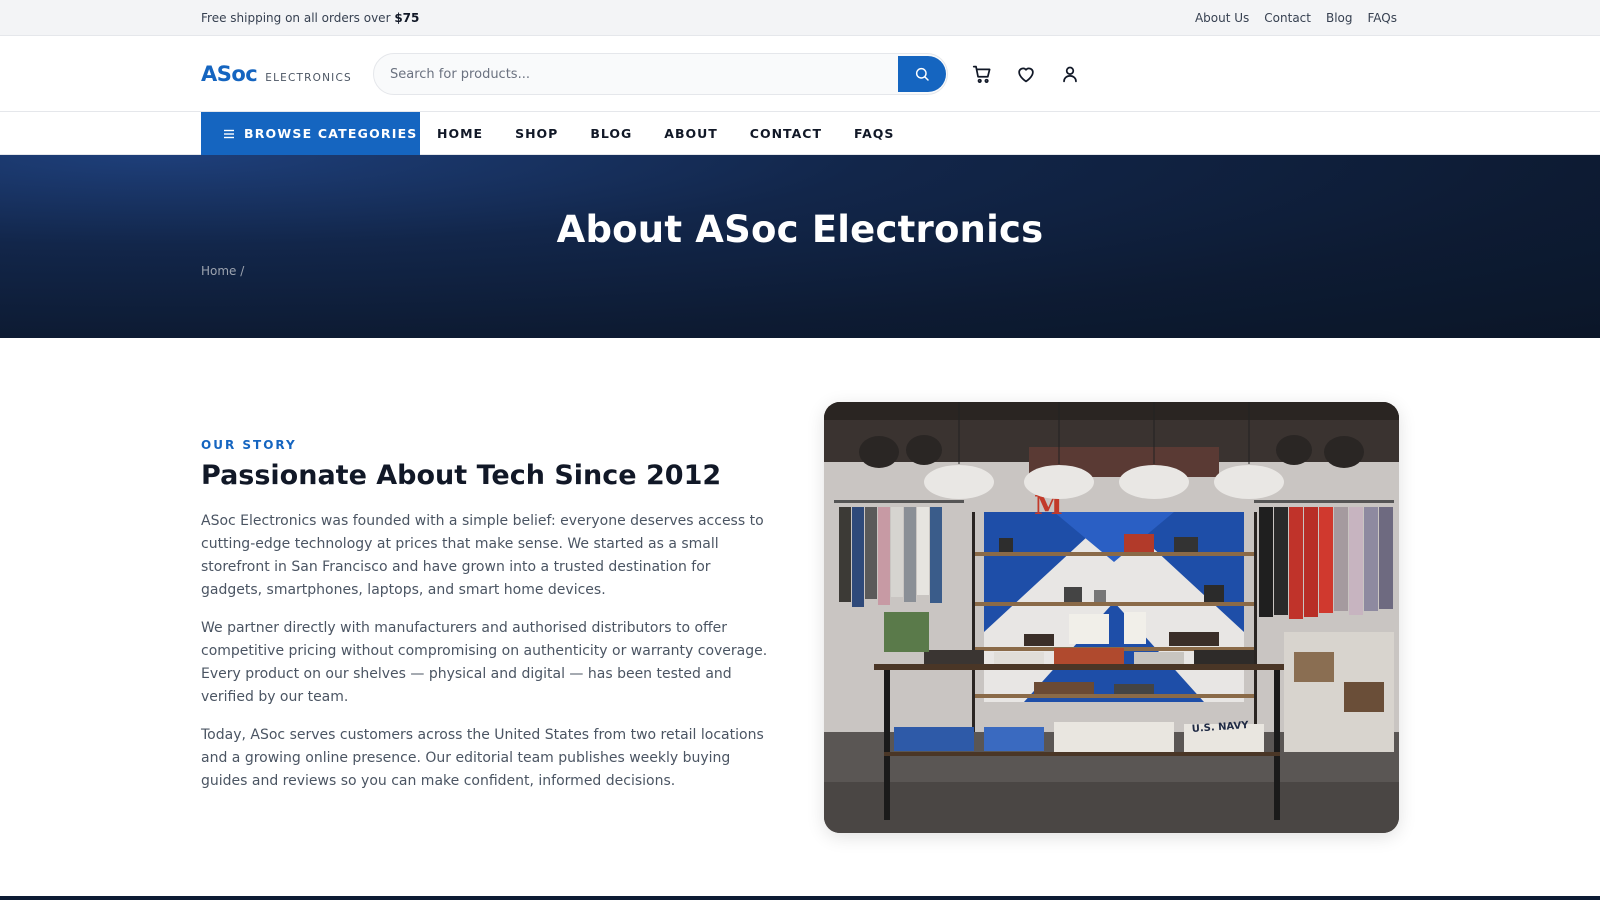 This screenshot has width=1600, height=900. What do you see at coordinates (249, 445) in the screenshot?
I see `section-eyebrow: OUR STORY` at bounding box center [249, 445].